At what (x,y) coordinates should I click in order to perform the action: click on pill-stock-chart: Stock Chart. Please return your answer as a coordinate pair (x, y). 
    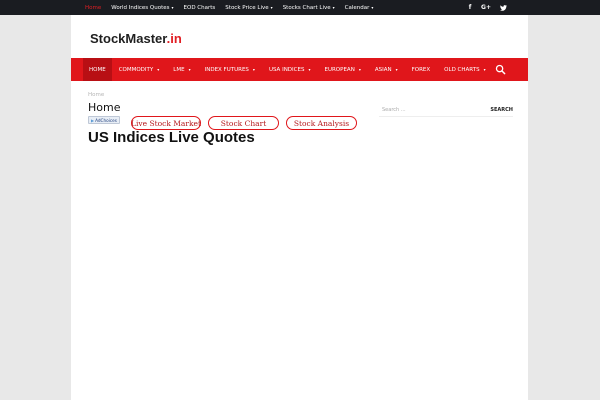
    Looking at the image, I should click on (243, 123).